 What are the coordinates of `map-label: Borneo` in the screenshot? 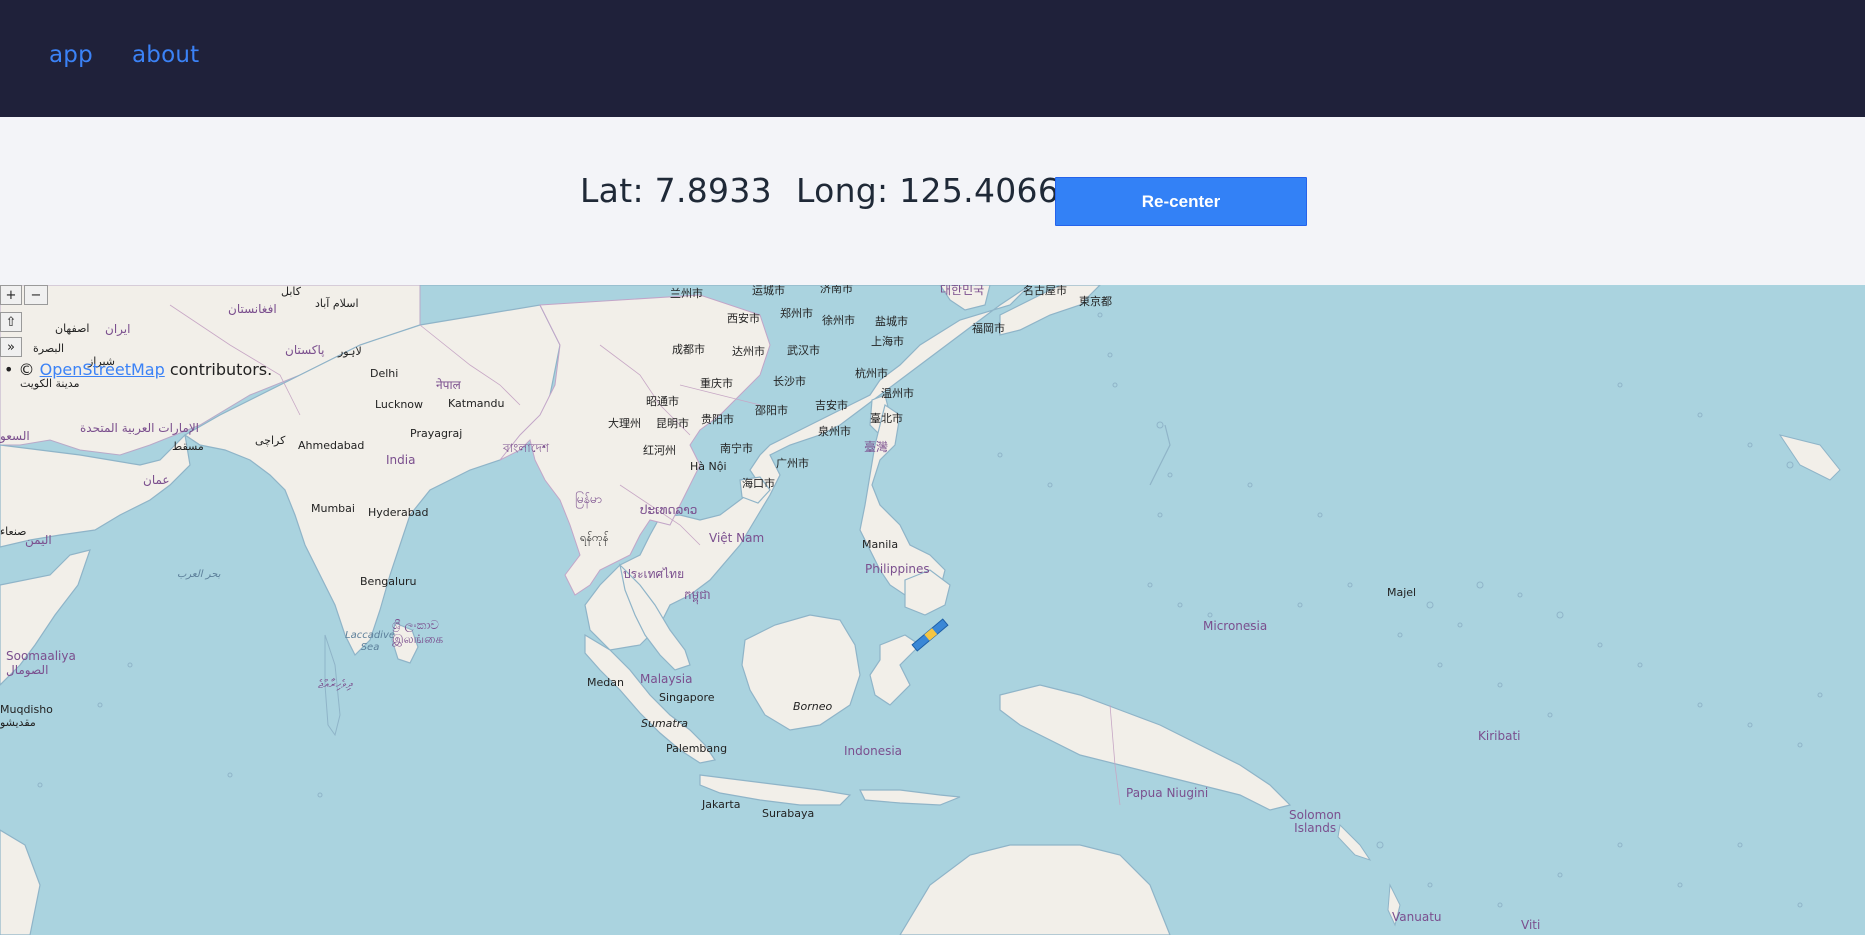 It's located at (813, 706).